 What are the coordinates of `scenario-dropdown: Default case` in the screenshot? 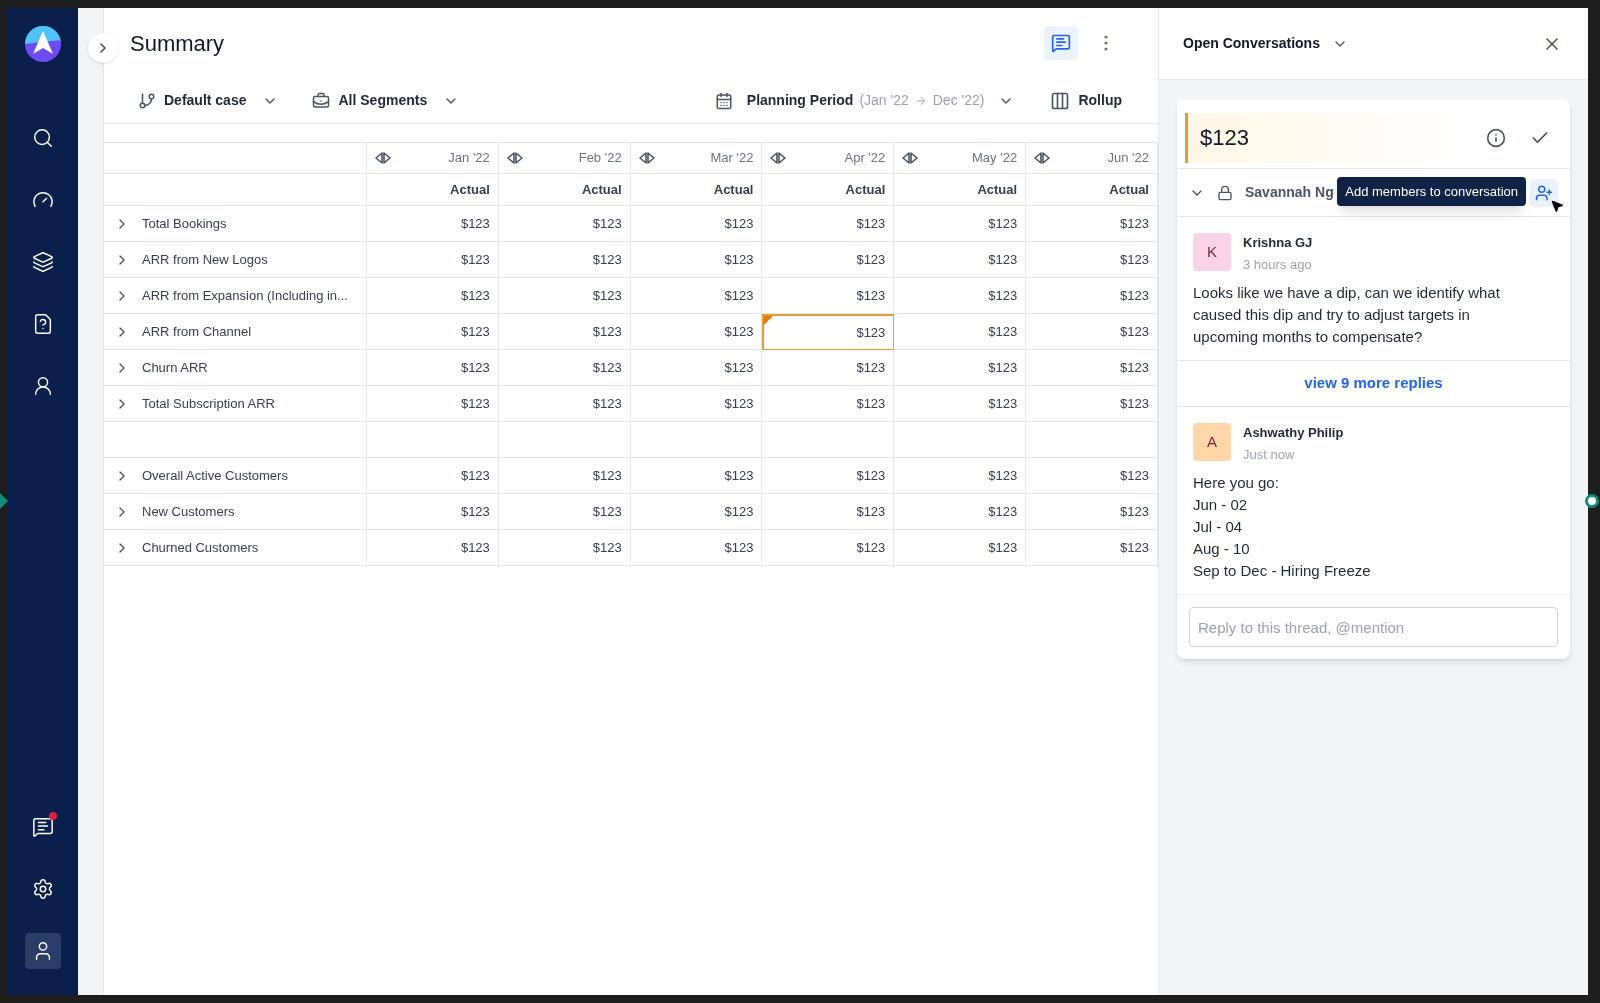 It's located at (208, 100).